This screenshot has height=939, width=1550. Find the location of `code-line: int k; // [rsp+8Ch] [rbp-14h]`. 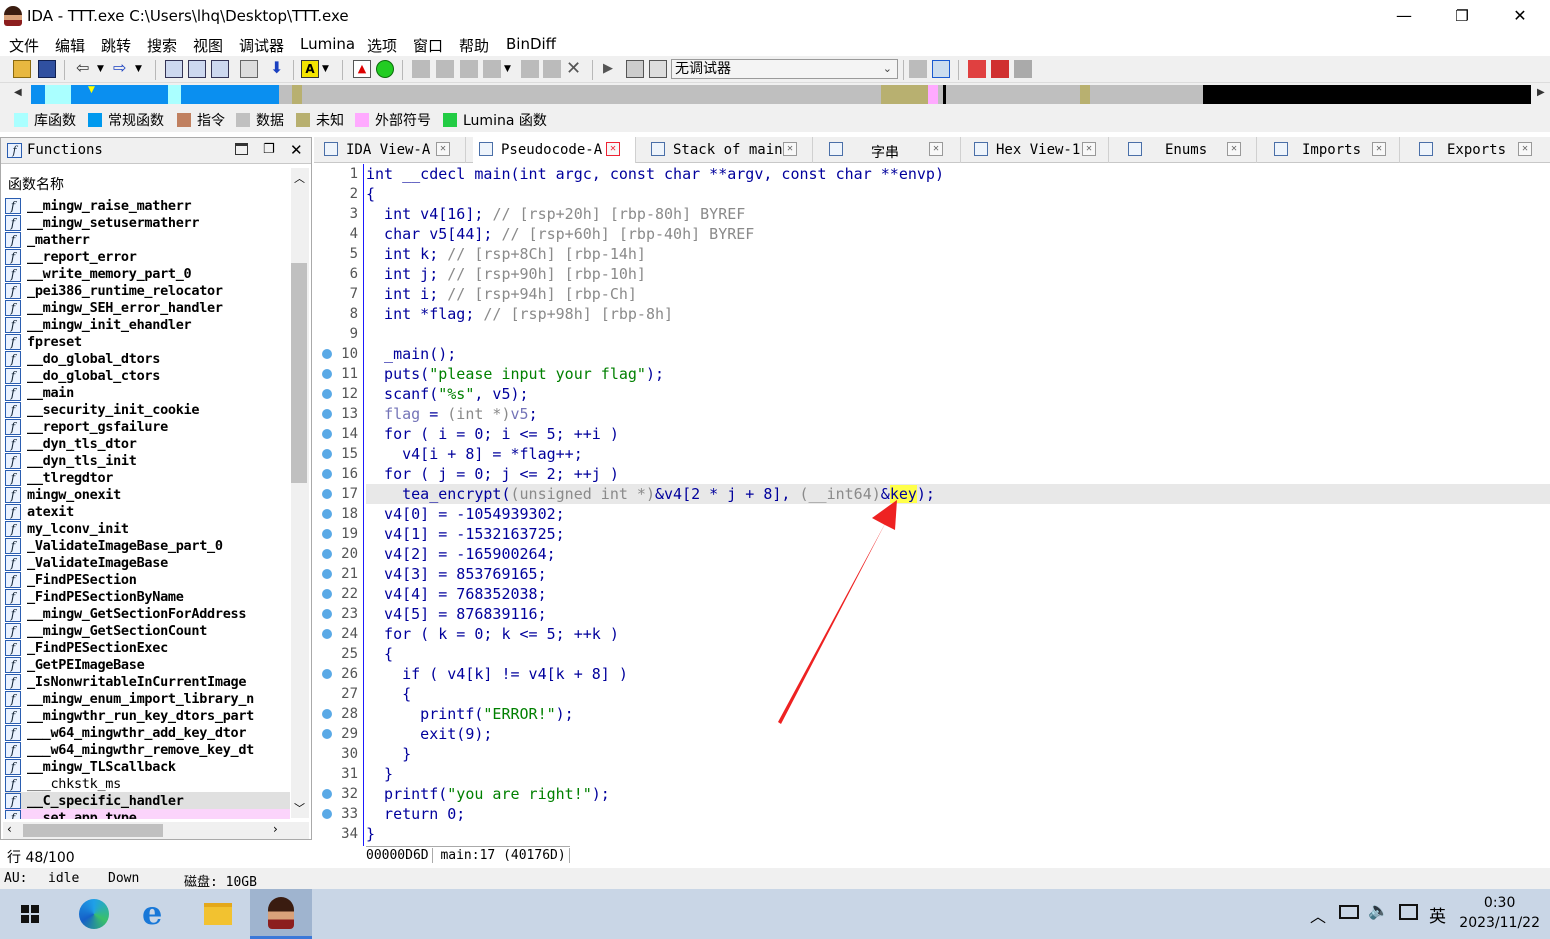

code-line: int k; // [rsp+8Ch] [rbp-14h] is located at coordinates (506, 254).